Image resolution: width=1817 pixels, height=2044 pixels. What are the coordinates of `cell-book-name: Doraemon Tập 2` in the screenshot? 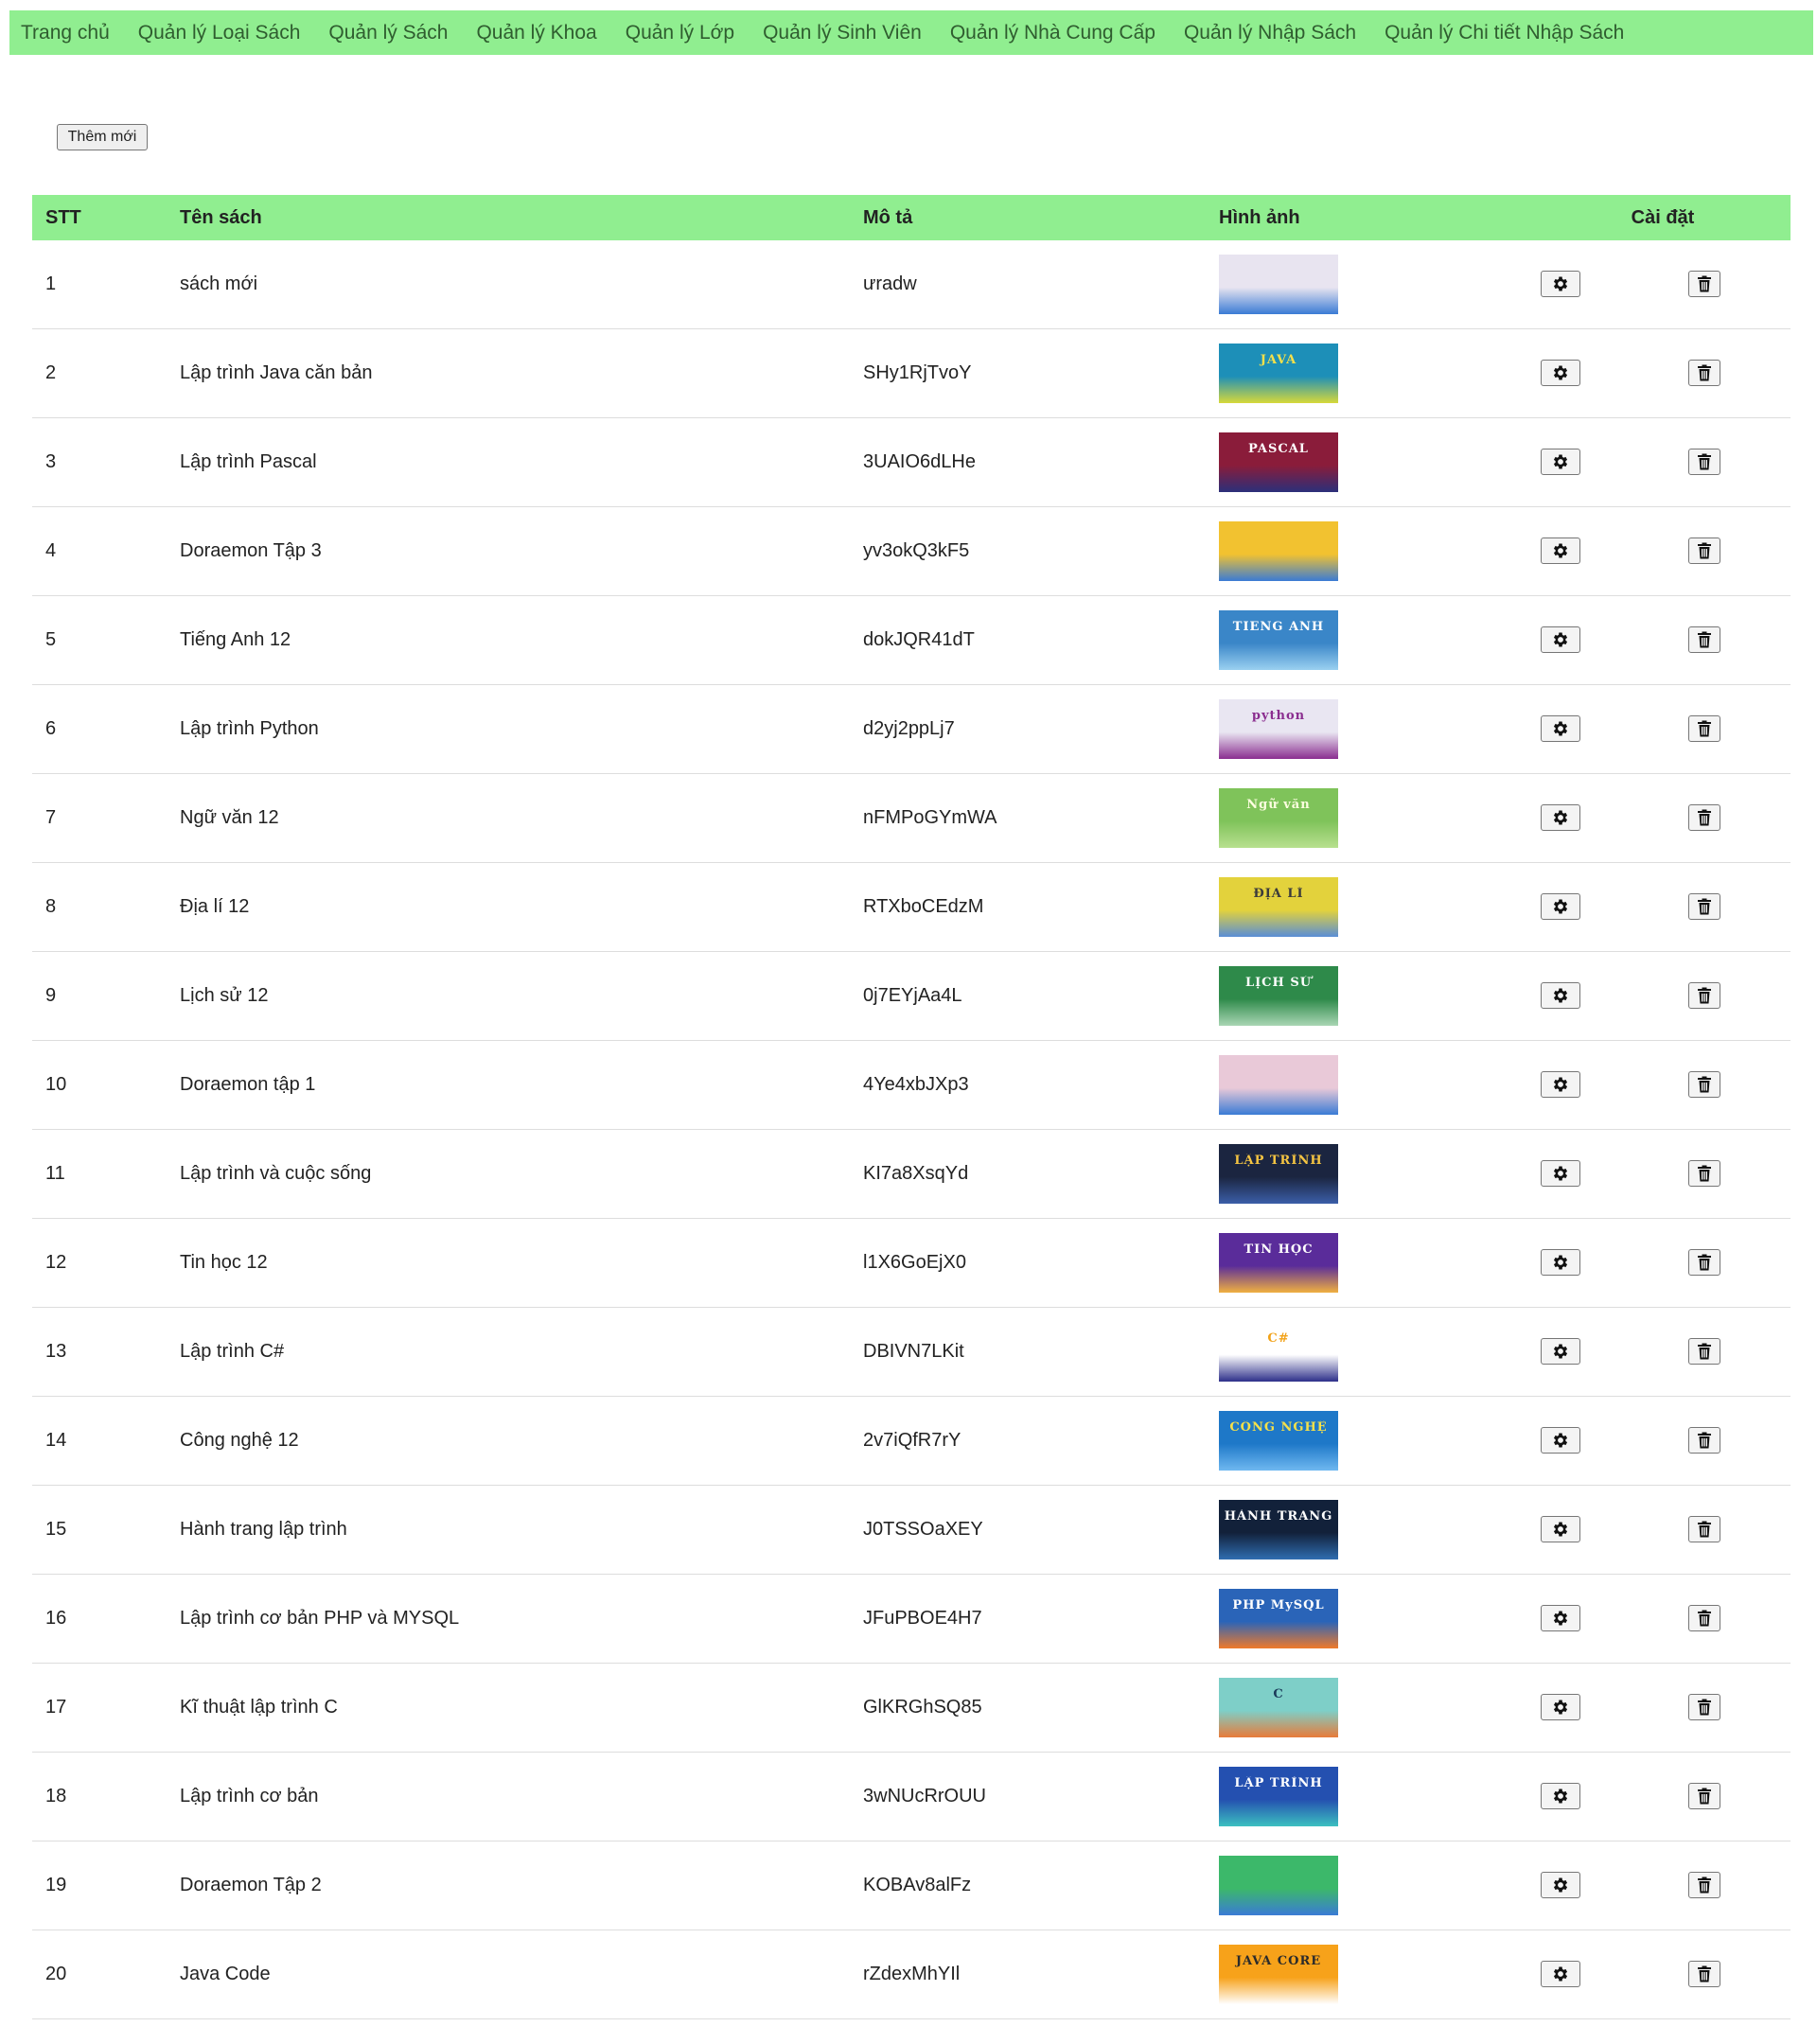 It's located at (509, 1885).